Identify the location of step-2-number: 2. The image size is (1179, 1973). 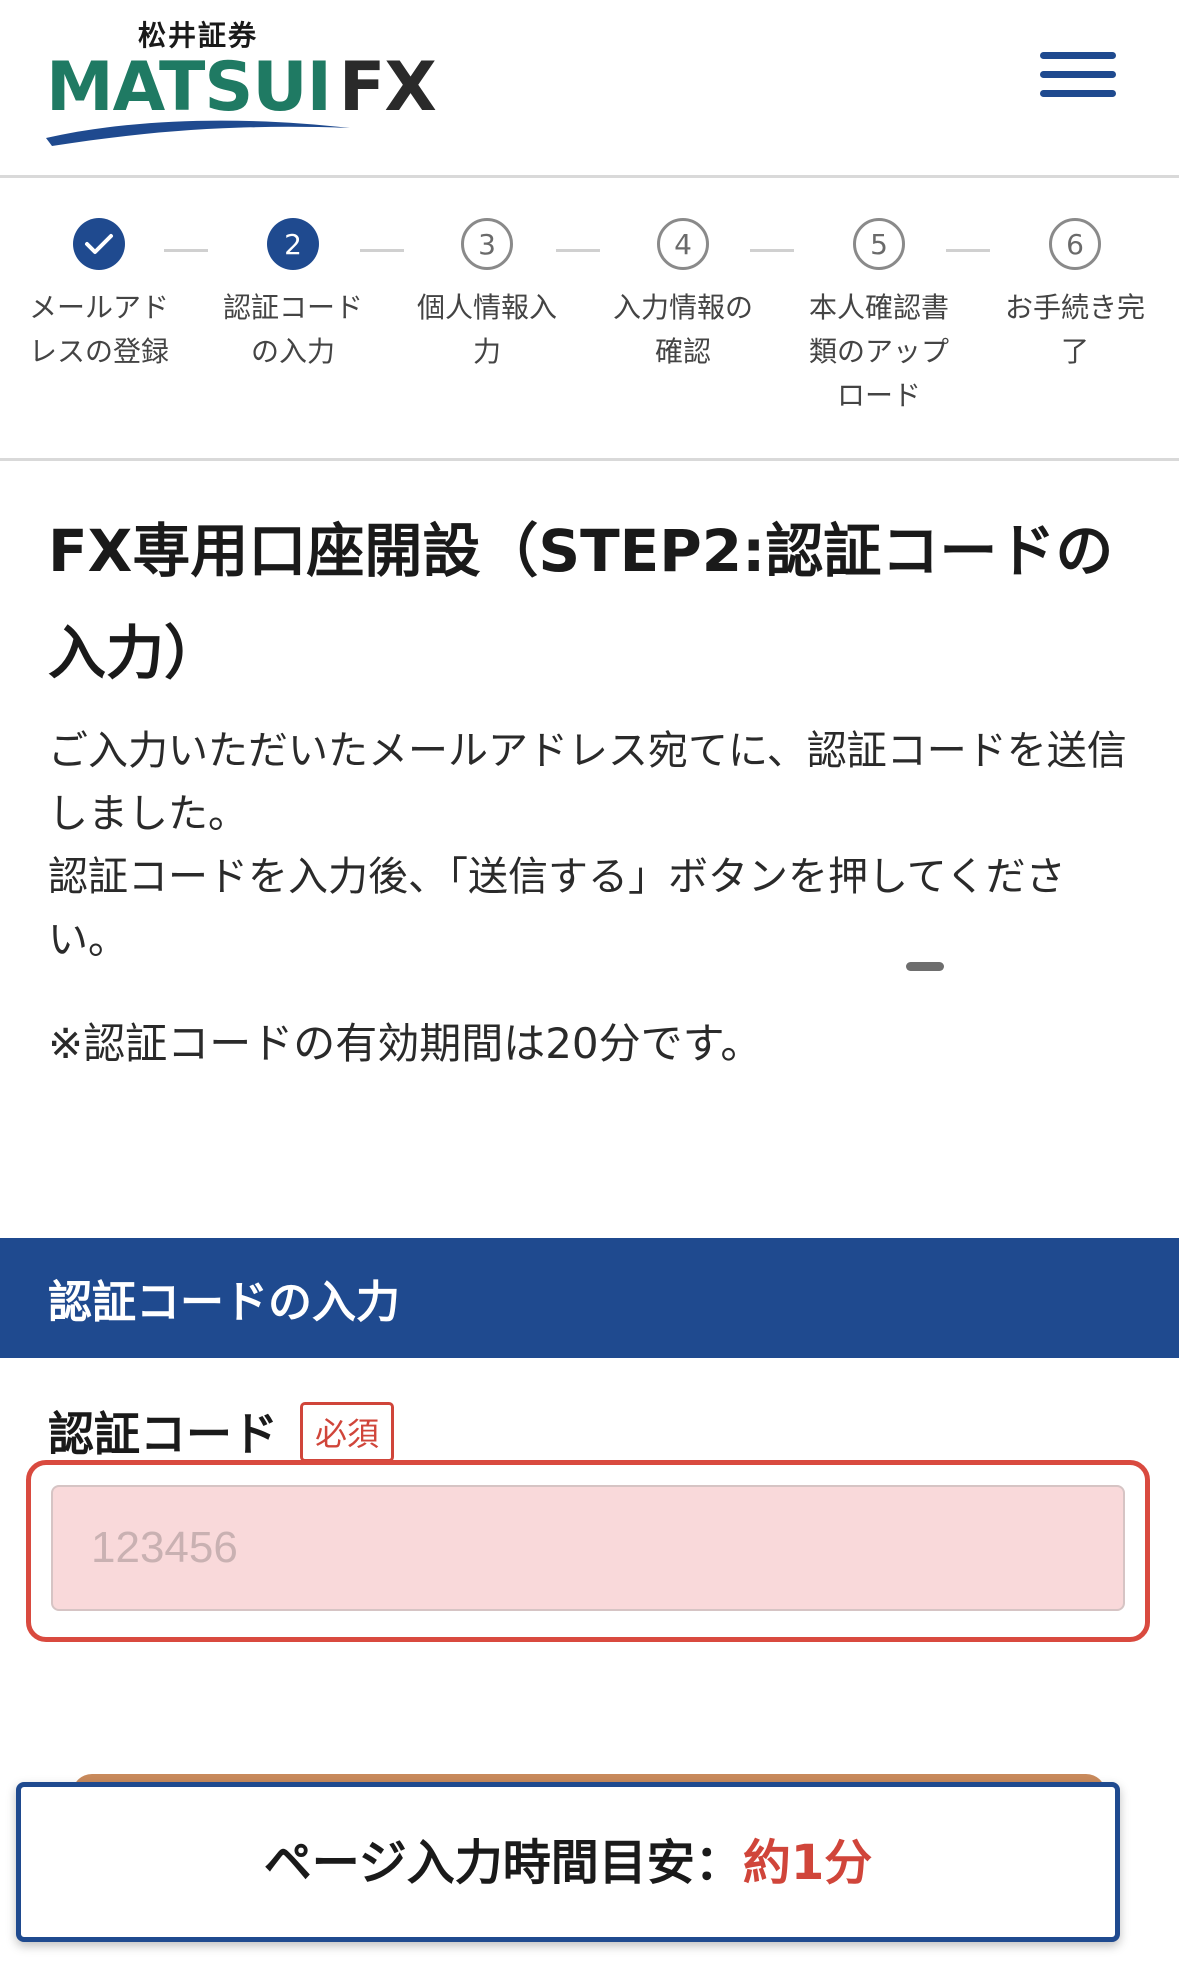
(293, 244).